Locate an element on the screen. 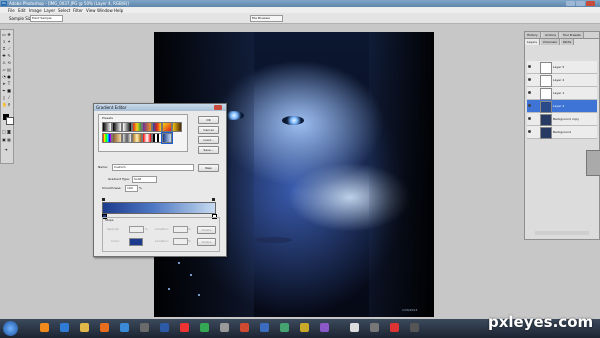  gradient-preview-bar is located at coordinates (159, 208).